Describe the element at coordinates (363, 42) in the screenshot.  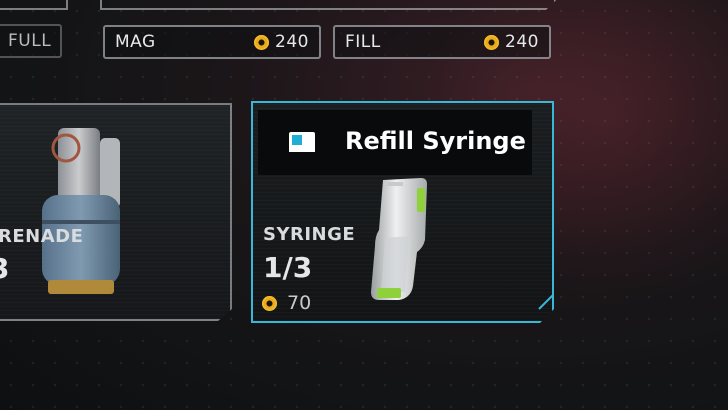
I see `buy-fill-label: FILL` at that location.